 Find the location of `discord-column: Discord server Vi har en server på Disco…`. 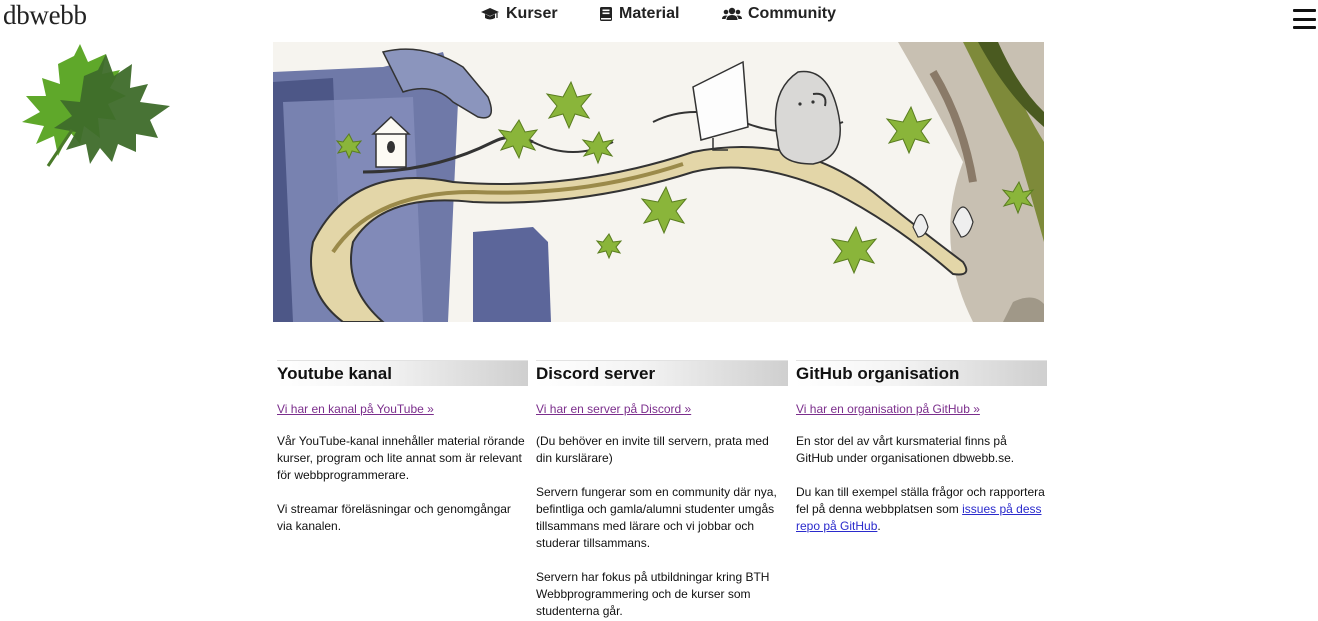

discord-column: Discord server Vi har en server på Disco… is located at coordinates (662, 490).